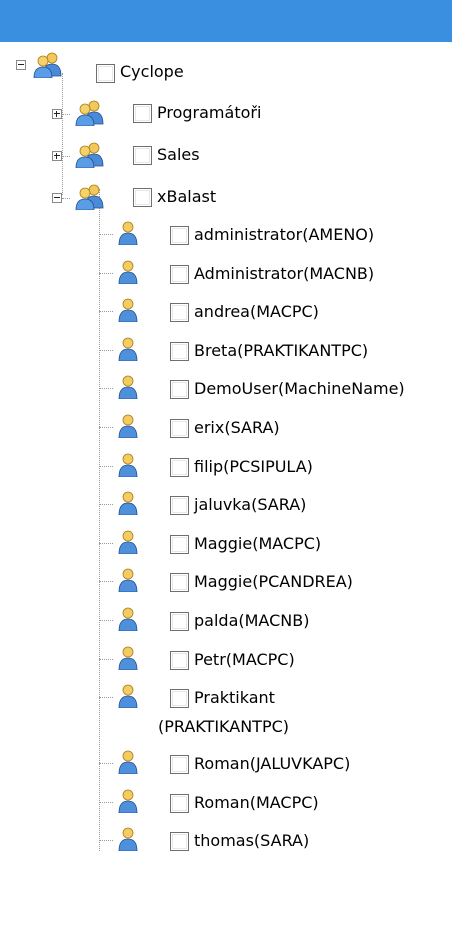 The width and height of the screenshot is (452, 944). I want to click on tree-node-label: Sales, so click(178, 154).